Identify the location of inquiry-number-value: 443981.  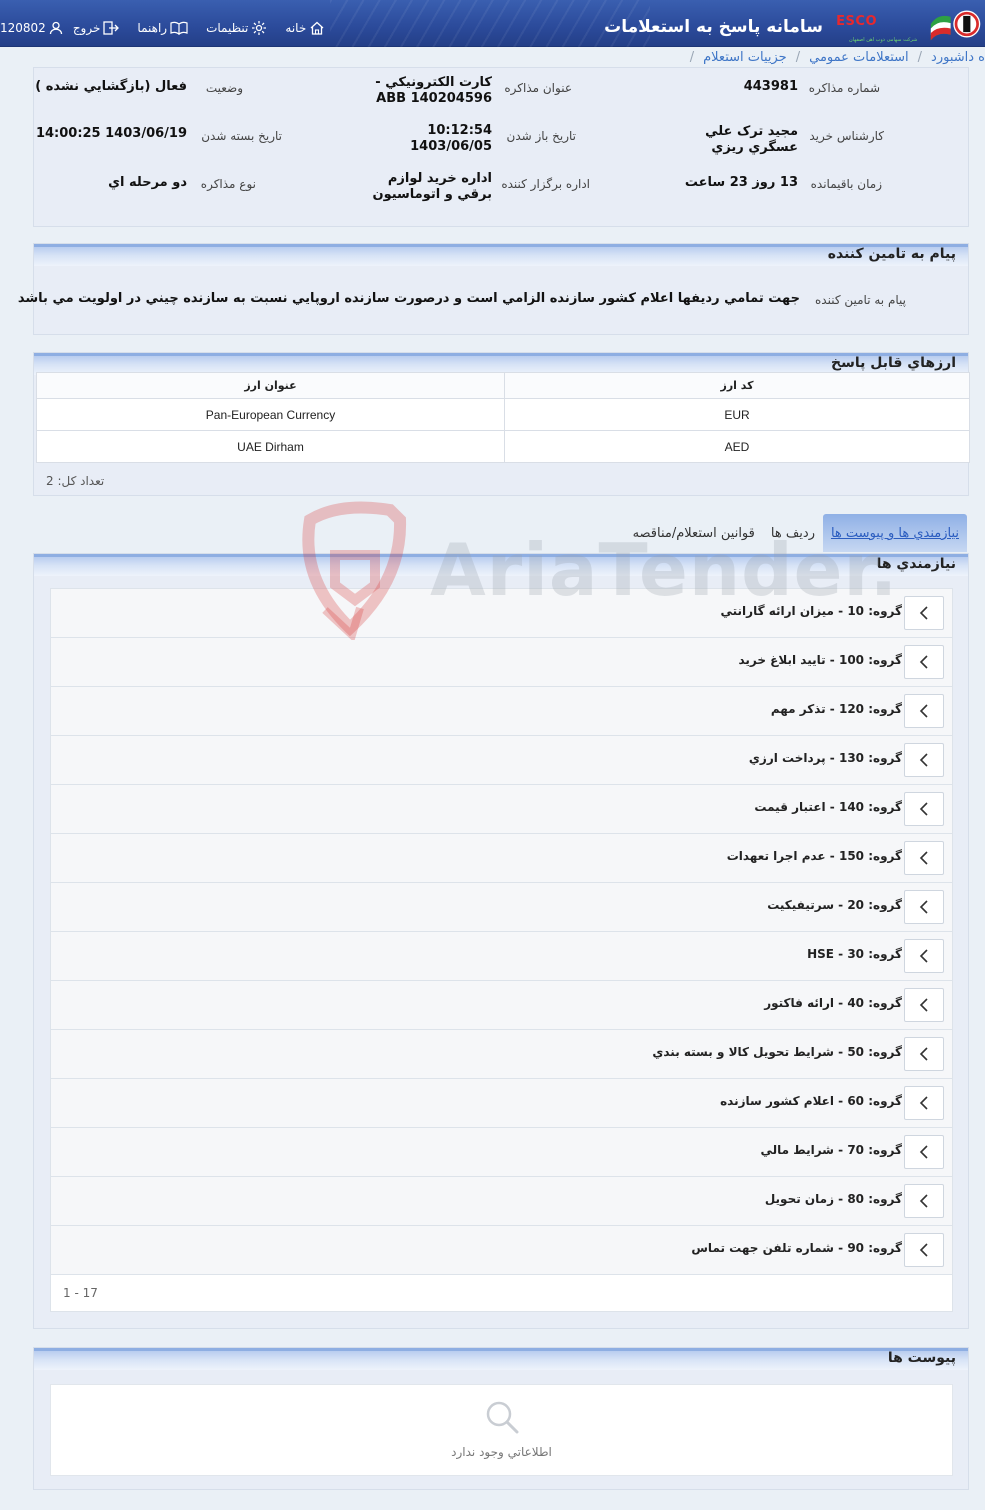
(770, 86).